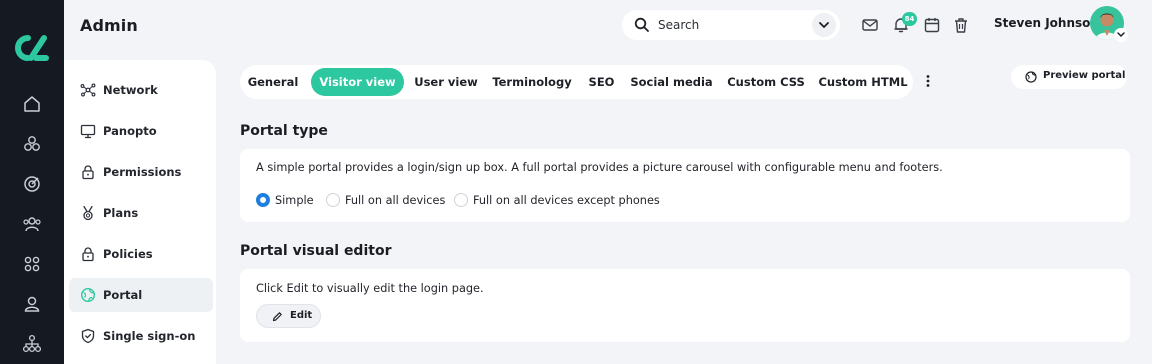  Describe the element at coordinates (294, 200) in the screenshot. I see `radio-label: Simple` at that location.